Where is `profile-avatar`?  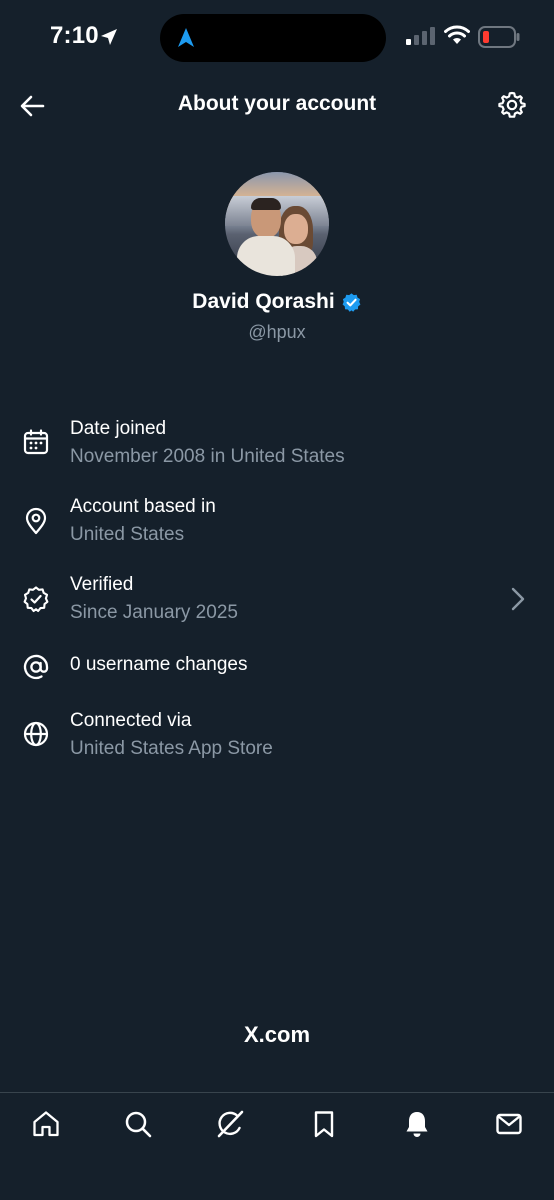
profile-avatar is located at coordinates (277, 224).